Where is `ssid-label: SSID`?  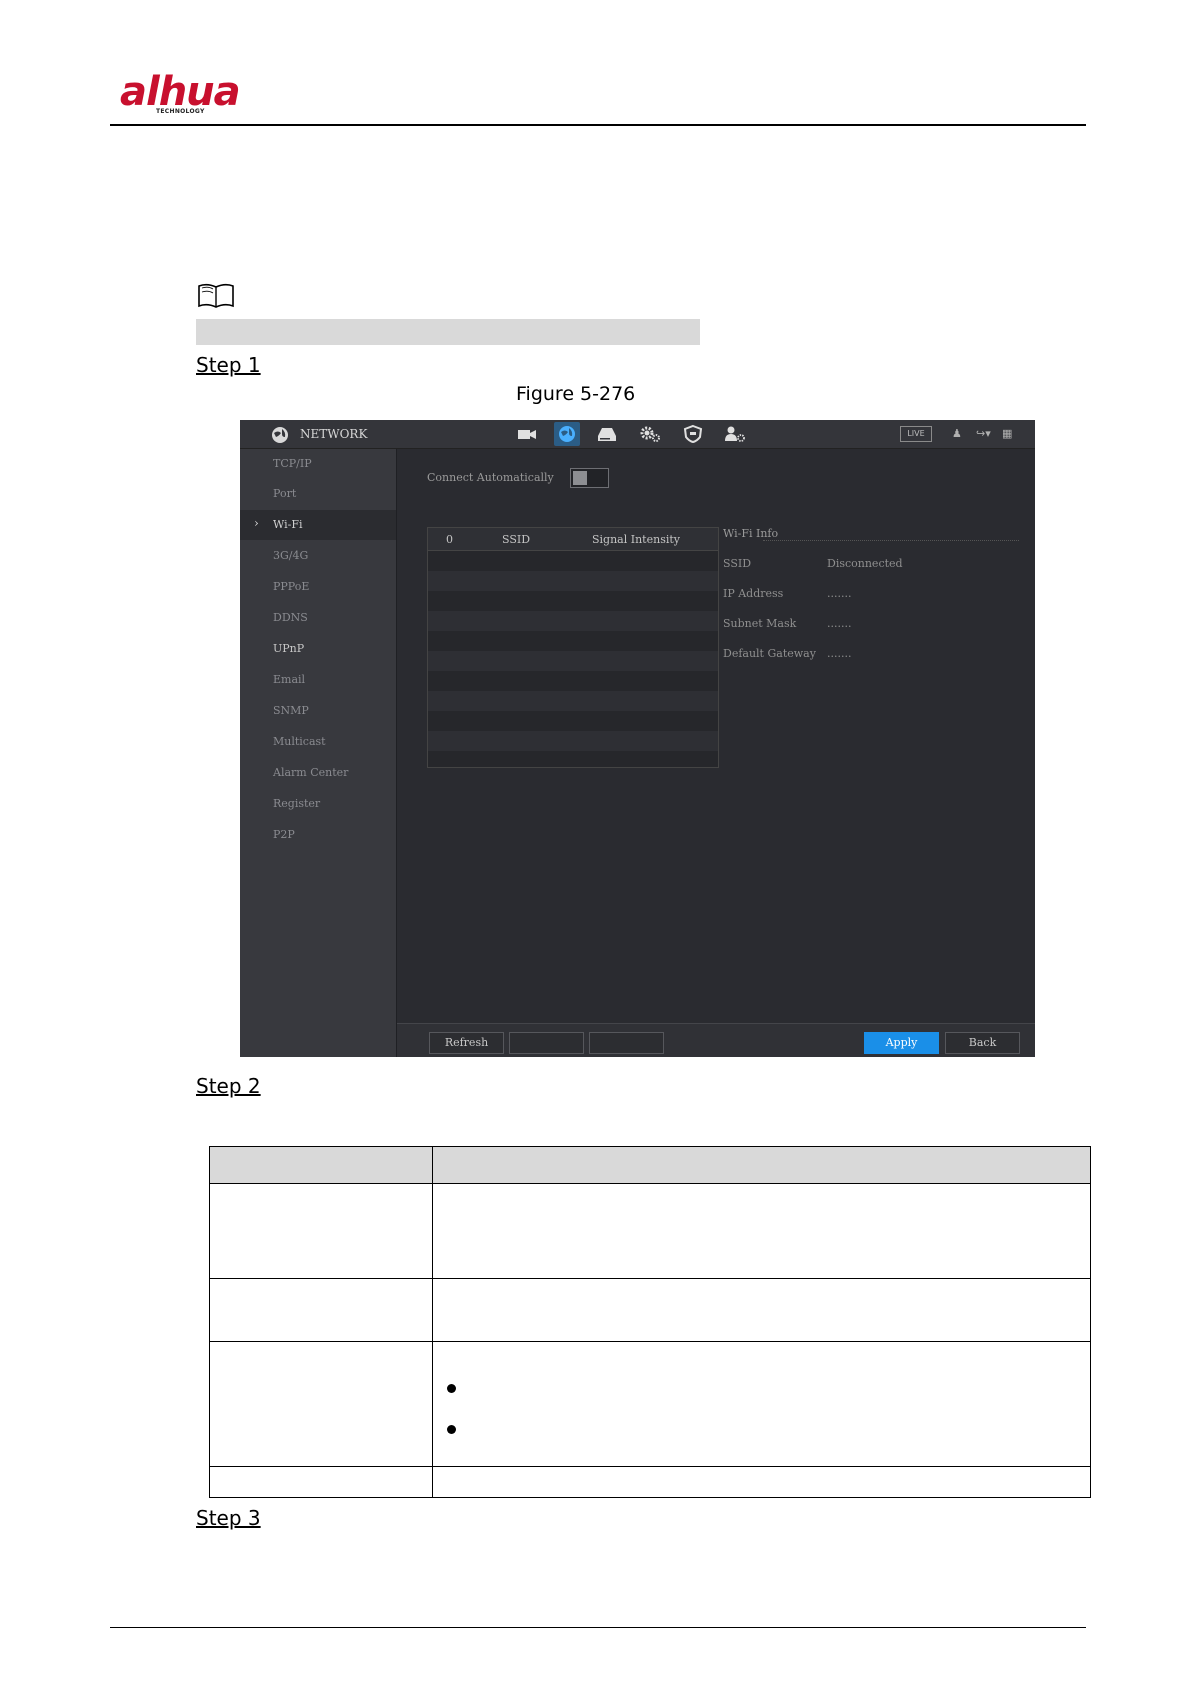
ssid-label: SSID is located at coordinates (737, 563).